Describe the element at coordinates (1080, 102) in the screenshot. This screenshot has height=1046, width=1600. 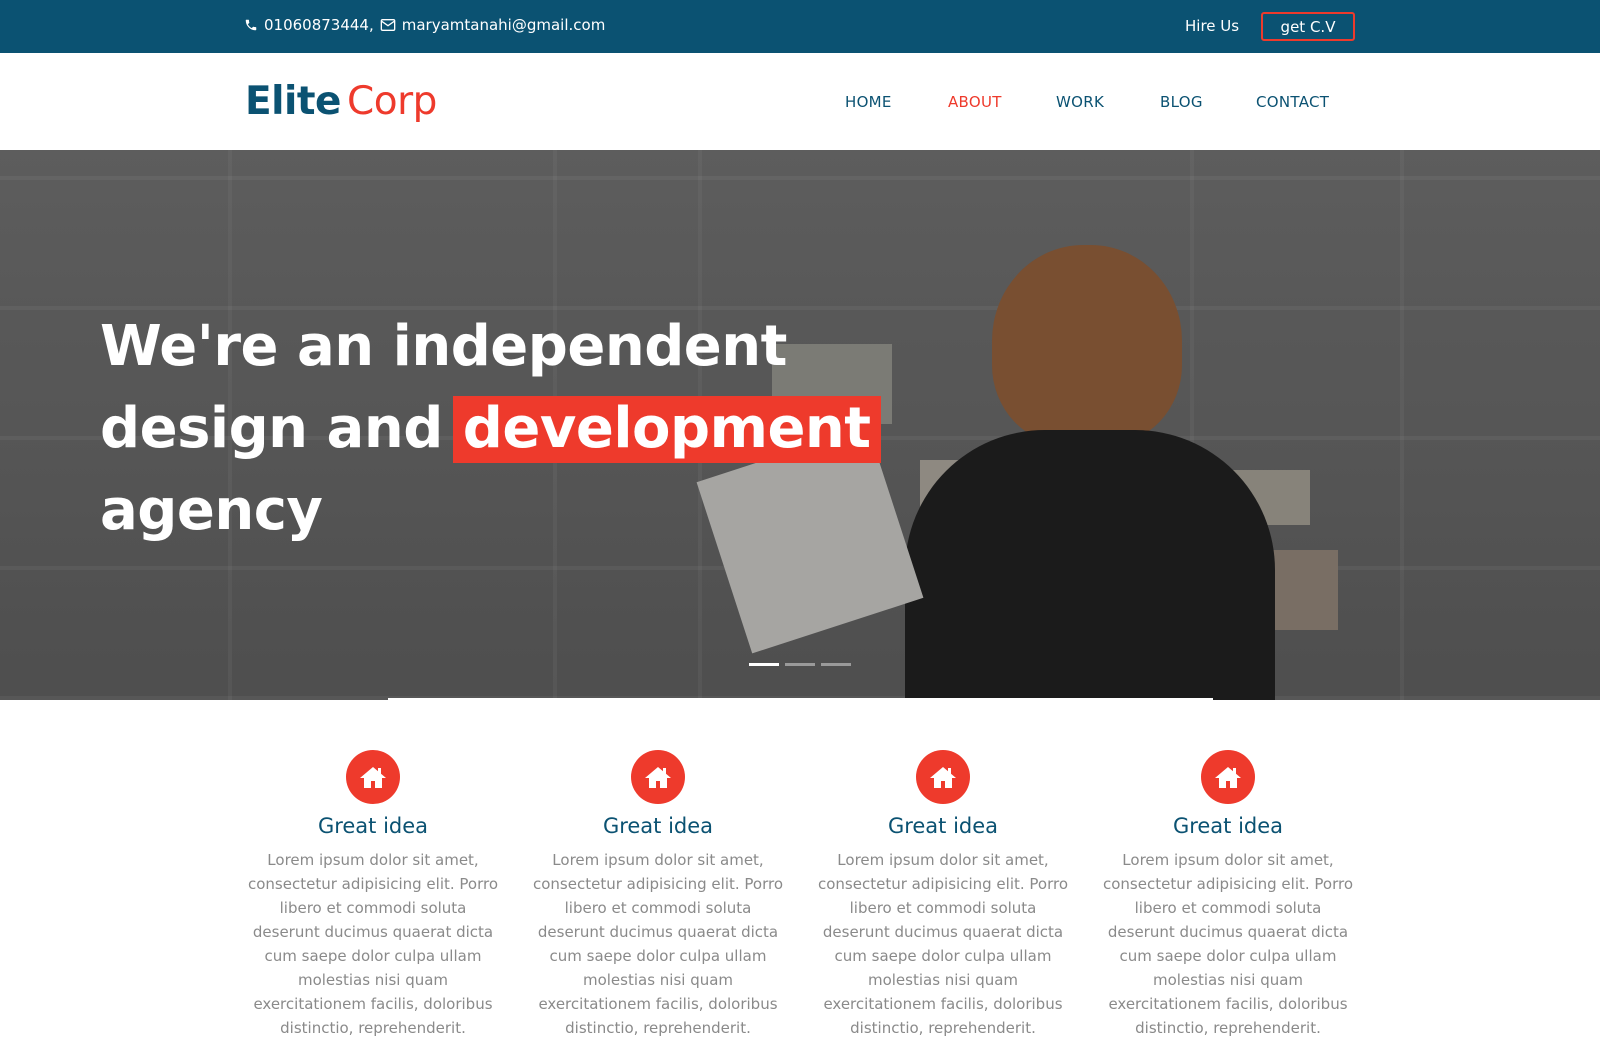
I see `nav-item-work: WORK` at that location.